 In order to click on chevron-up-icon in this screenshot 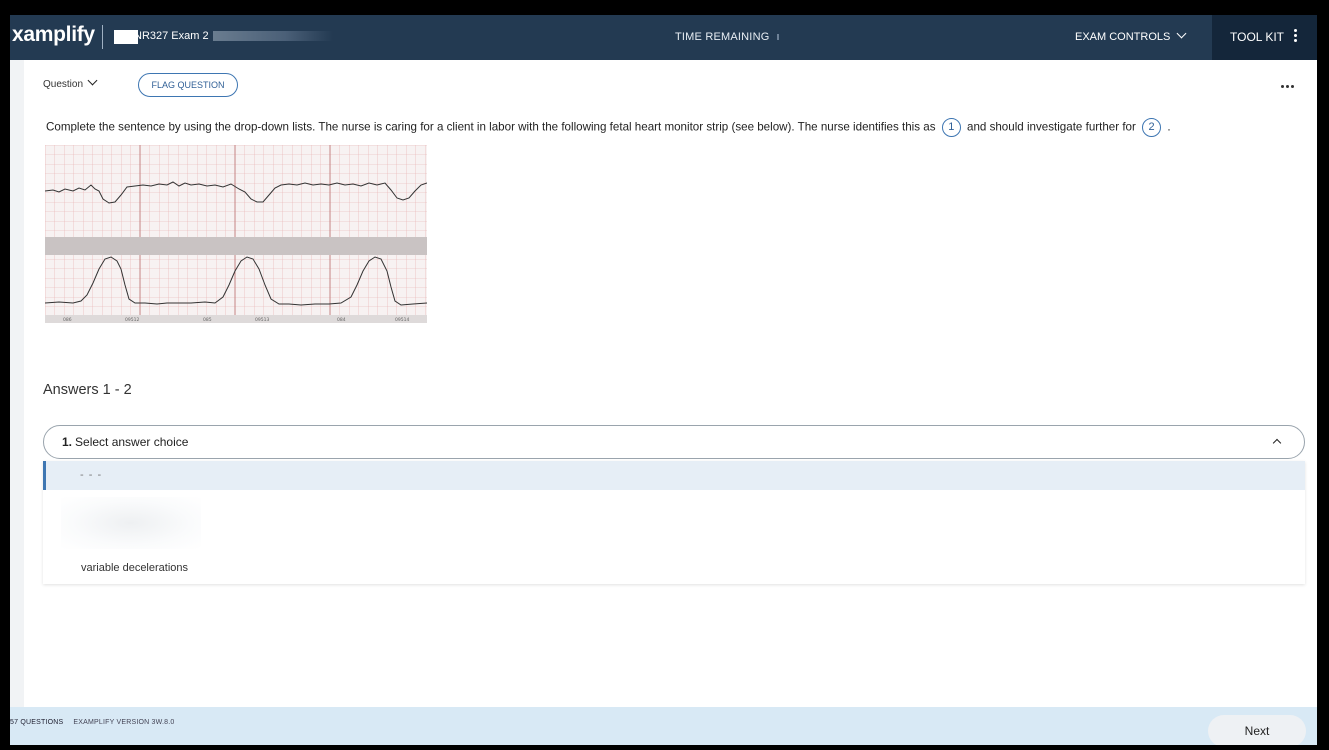, I will do `click(1277, 443)`.